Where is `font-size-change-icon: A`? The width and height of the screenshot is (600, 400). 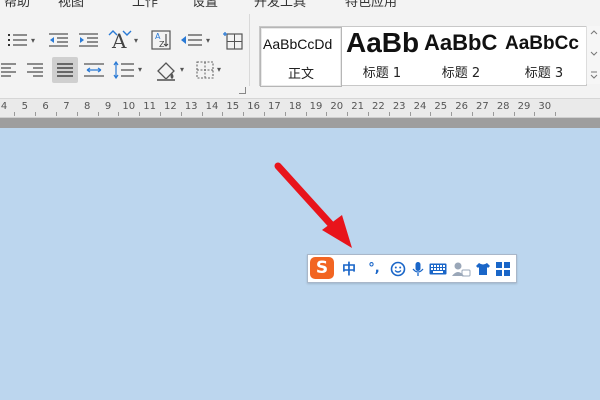
font-size-change-icon: A is located at coordinates (120, 40).